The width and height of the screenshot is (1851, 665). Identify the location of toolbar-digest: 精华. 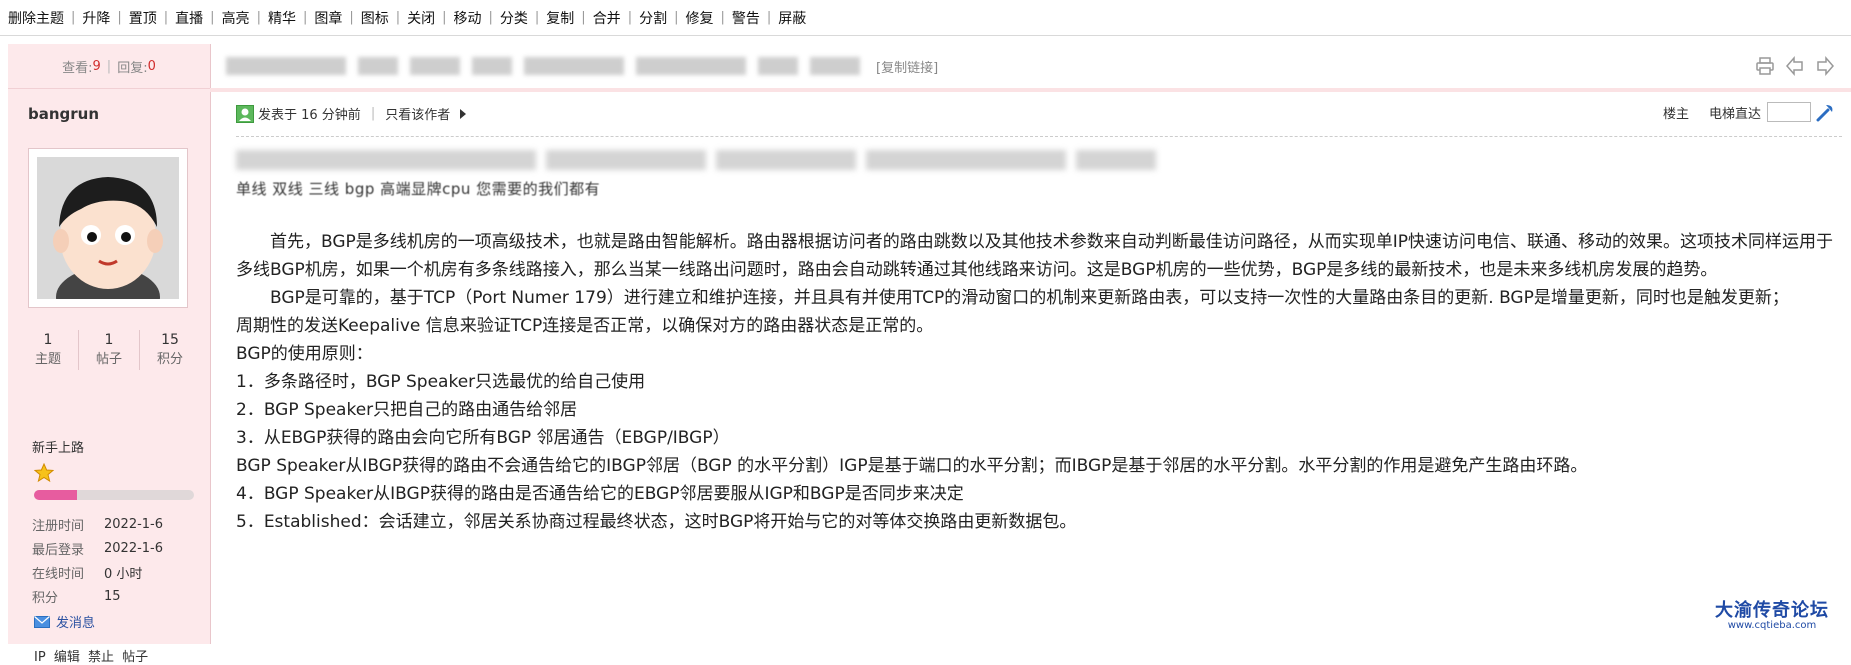
(282, 18).